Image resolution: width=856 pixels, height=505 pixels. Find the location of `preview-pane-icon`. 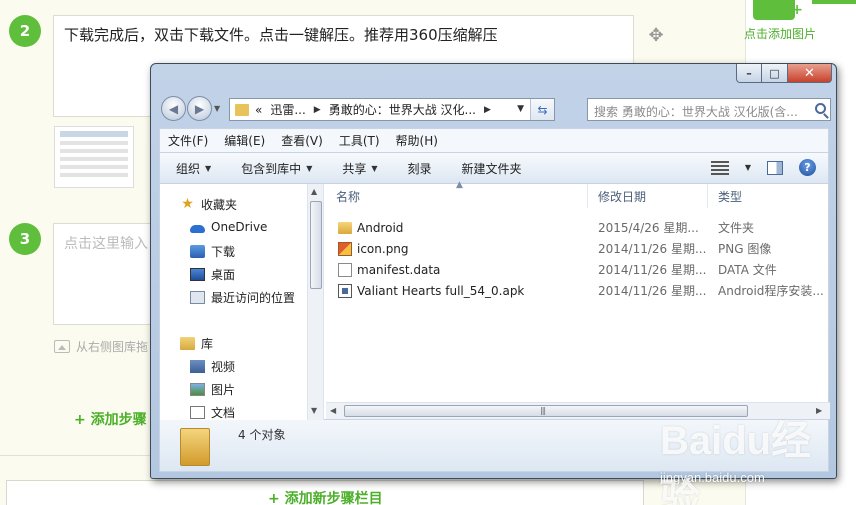

preview-pane-icon is located at coordinates (775, 167).